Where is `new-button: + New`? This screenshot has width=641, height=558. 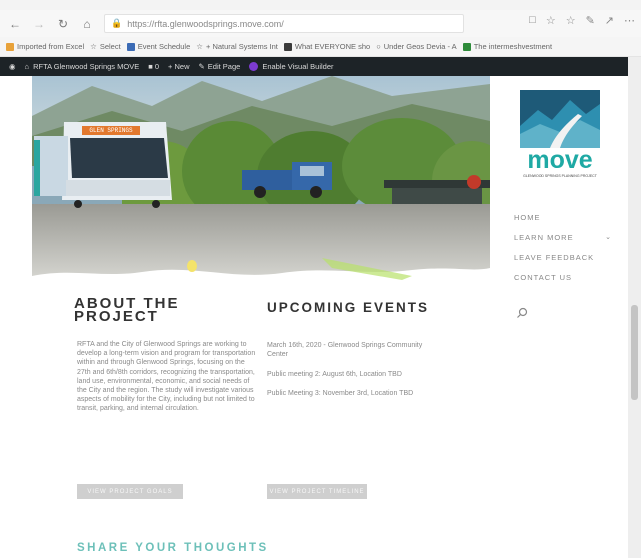
new-button: + New is located at coordinates (178, 66).